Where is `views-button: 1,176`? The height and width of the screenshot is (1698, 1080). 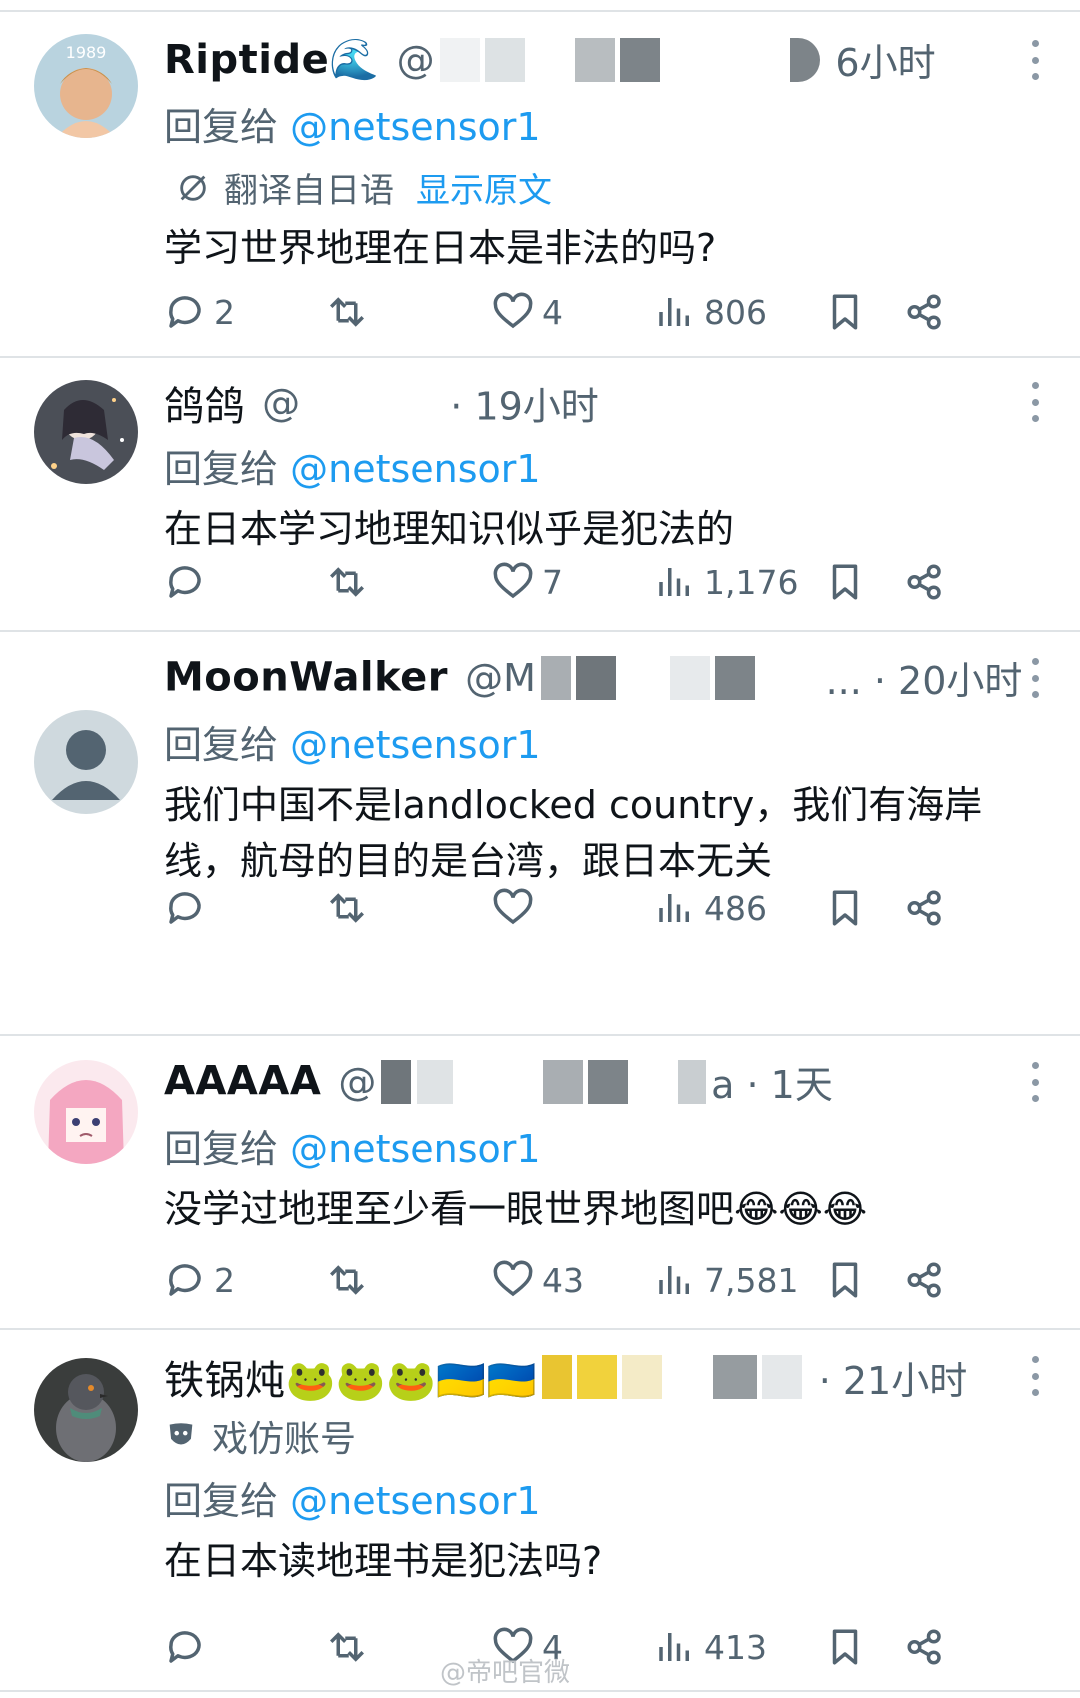
views-button: 1,176 is located at coordinates (726, 582).